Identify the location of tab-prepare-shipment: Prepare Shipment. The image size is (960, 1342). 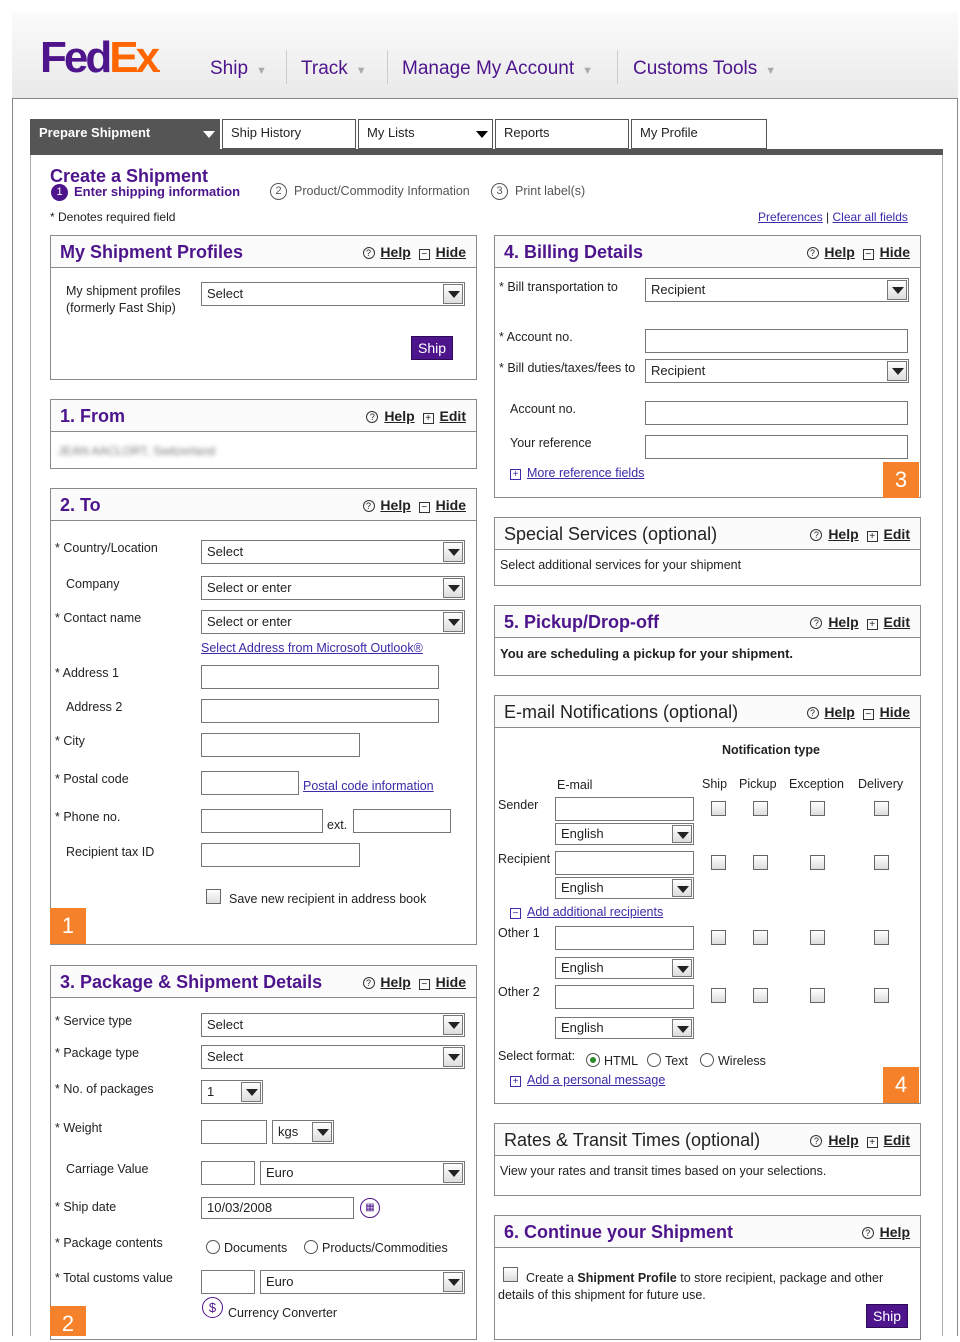
(125, 134).